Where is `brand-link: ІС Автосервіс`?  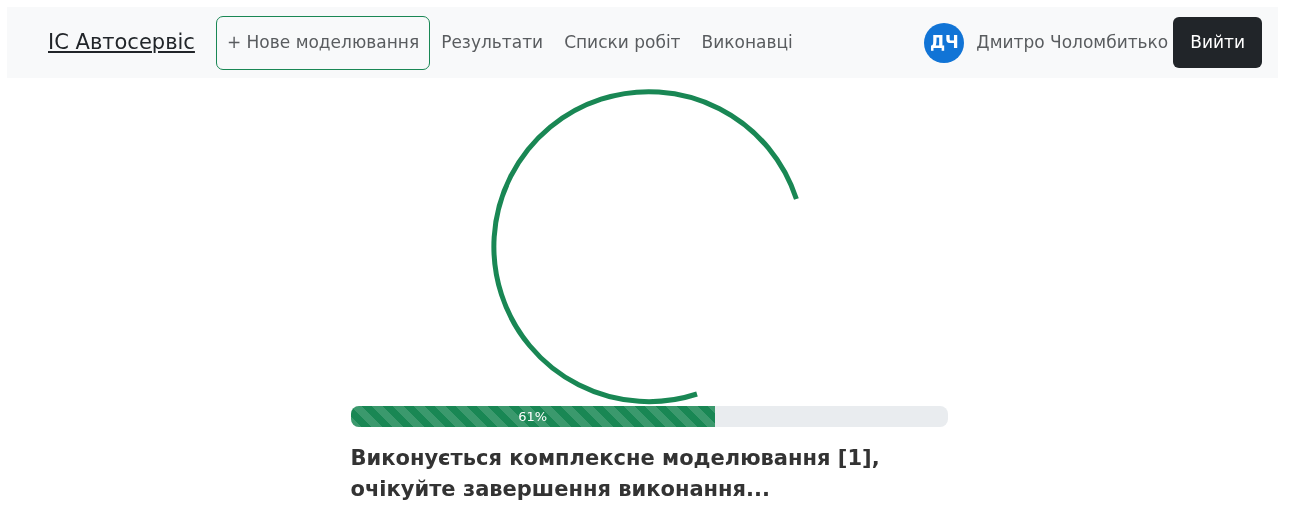 brand-link: ІС Автосервіс is located at coordinates (121, 42).